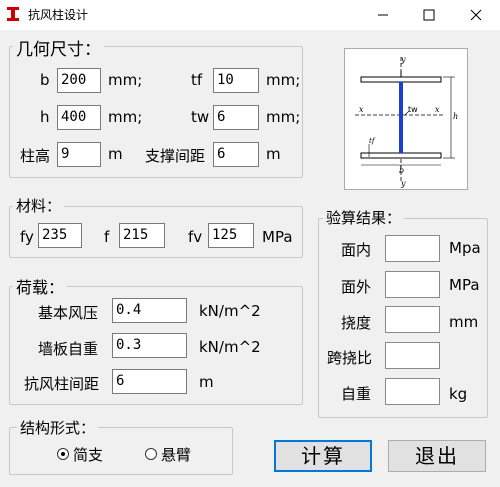 This screenshot has height=487, width=500. I want to click on deflection-output, so click(412, 319).